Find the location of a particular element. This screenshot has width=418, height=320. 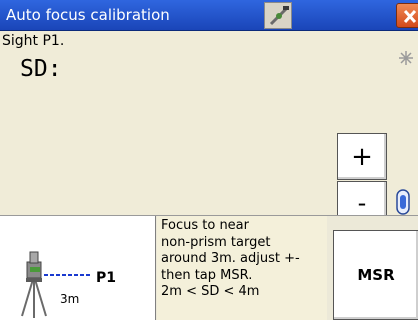

help-line: around 3m. adjust +- is located at coordinates (230, 258).